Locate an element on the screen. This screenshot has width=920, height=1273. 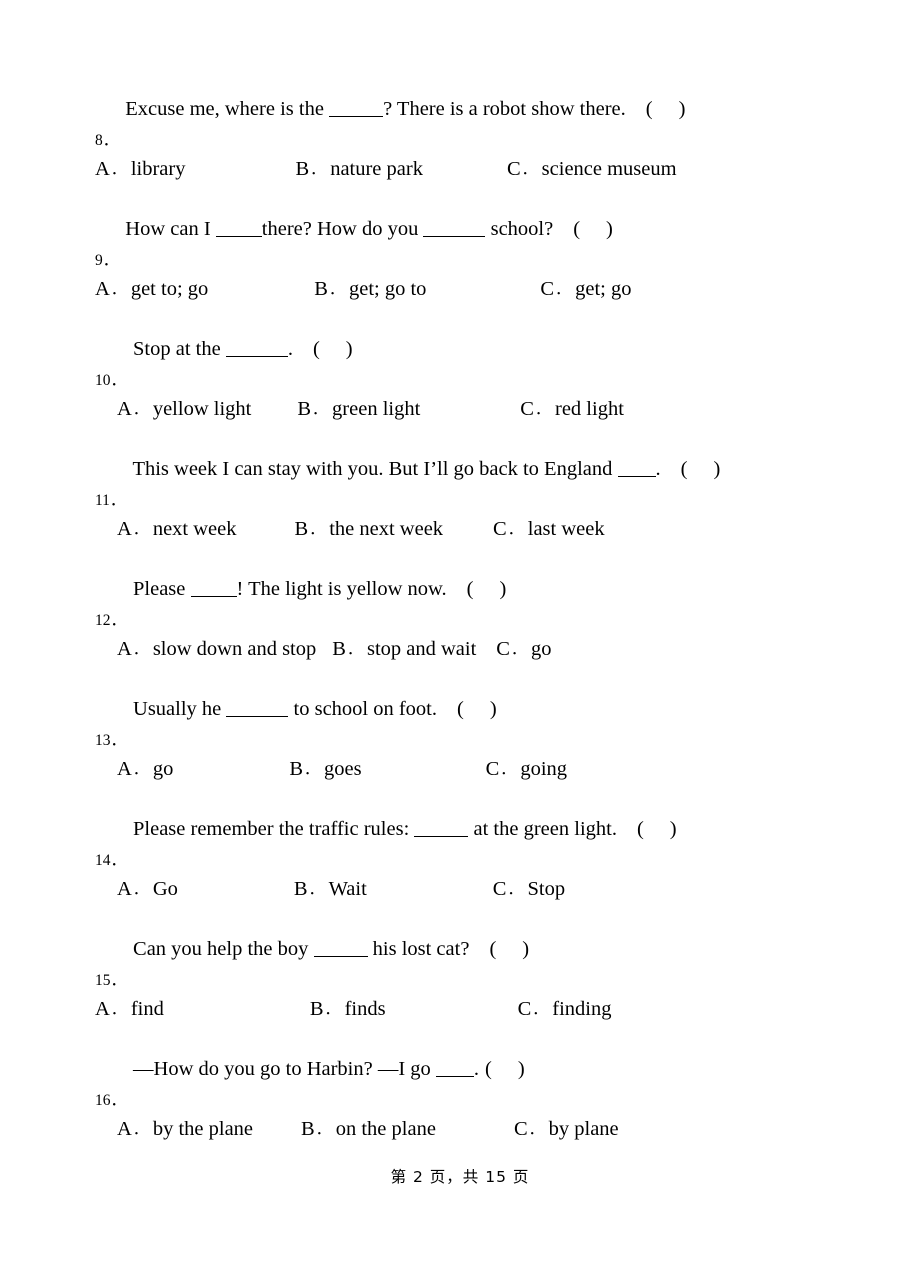
option-b: B． nature park is located at coordinates (358, 169).